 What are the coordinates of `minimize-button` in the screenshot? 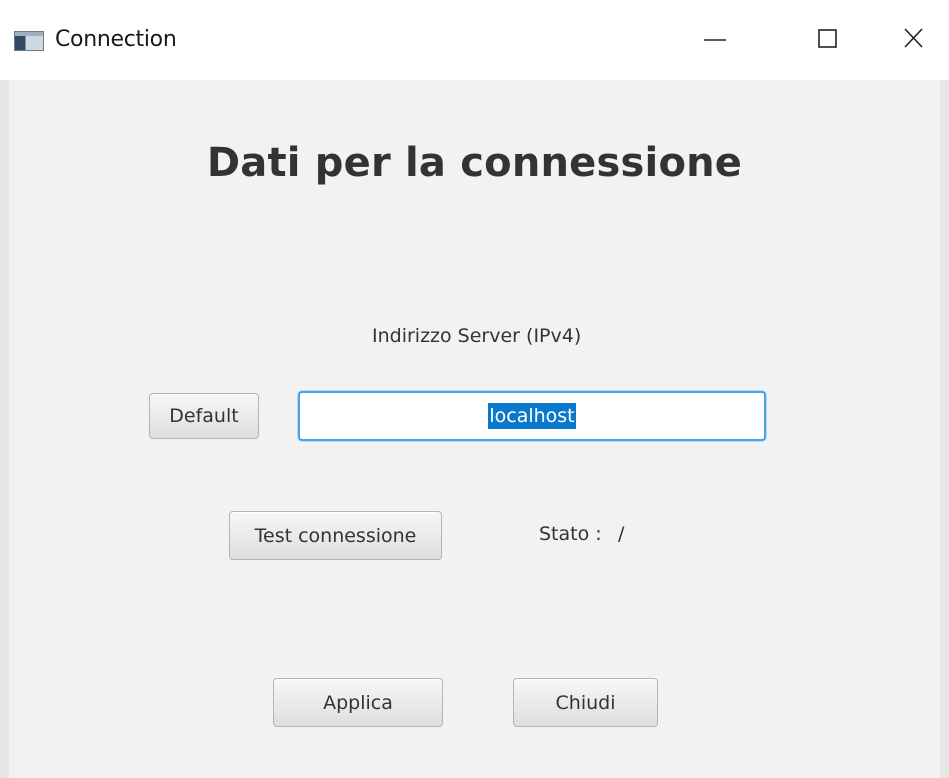 It's located at (716, 40).